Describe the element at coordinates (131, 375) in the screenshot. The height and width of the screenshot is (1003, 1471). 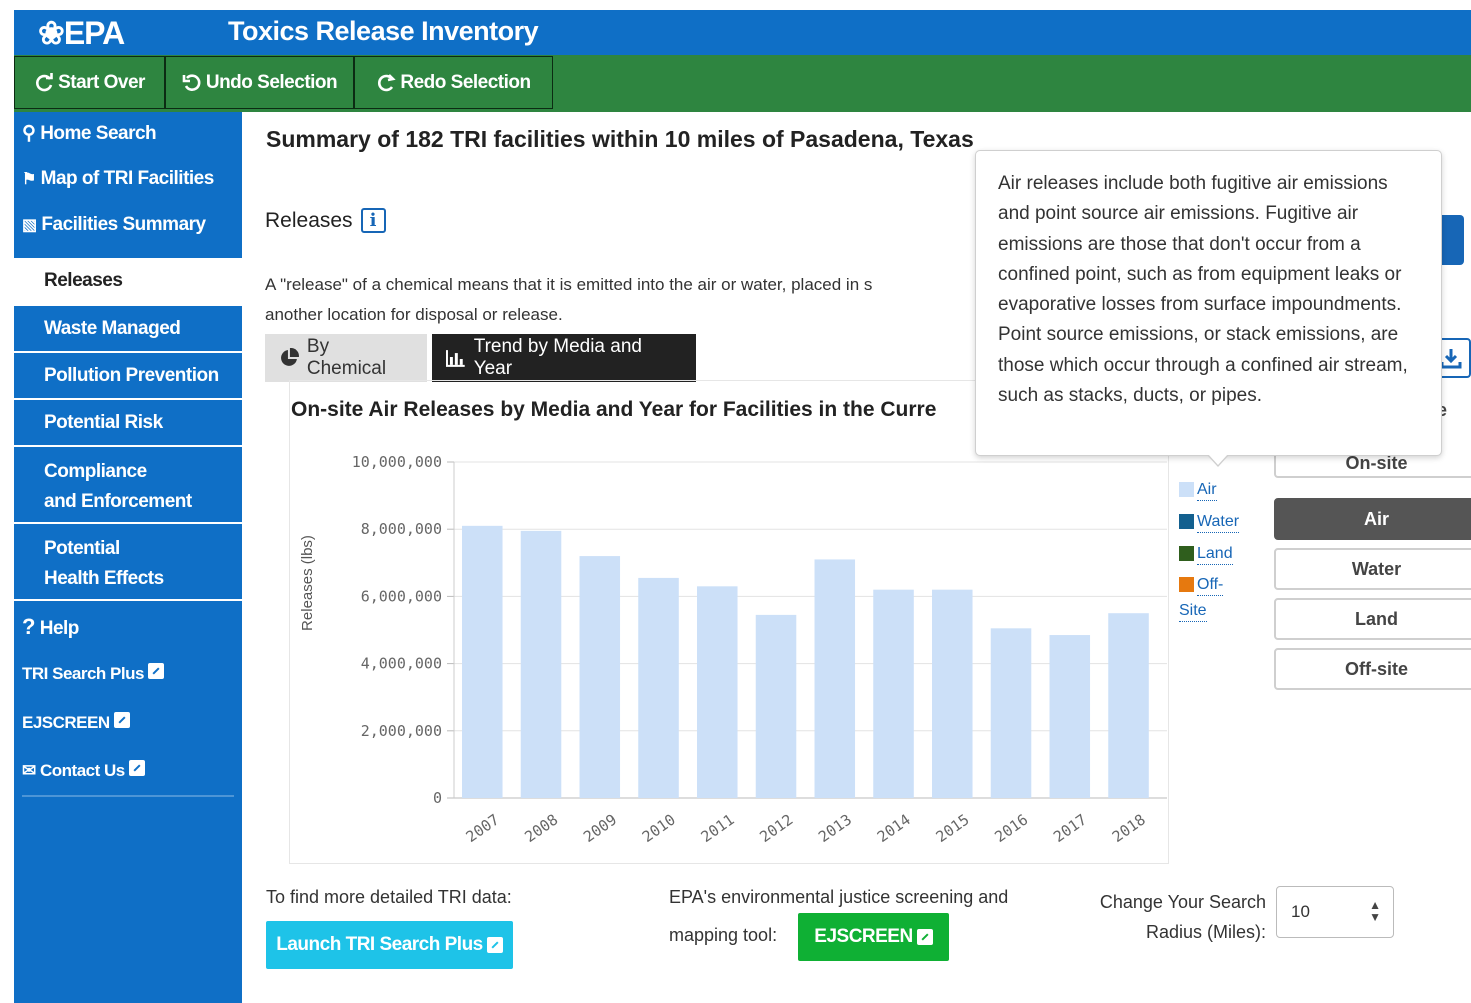
I see `pollution-prevention-label: Pollution Prevention` at that location.